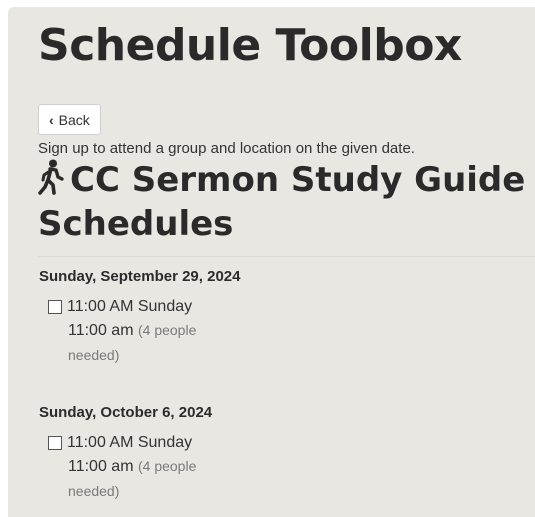  What do you see at coordinates (51, 177) in the screenshot?
I see `walking-person-icon` at bounding box center [51, 177].